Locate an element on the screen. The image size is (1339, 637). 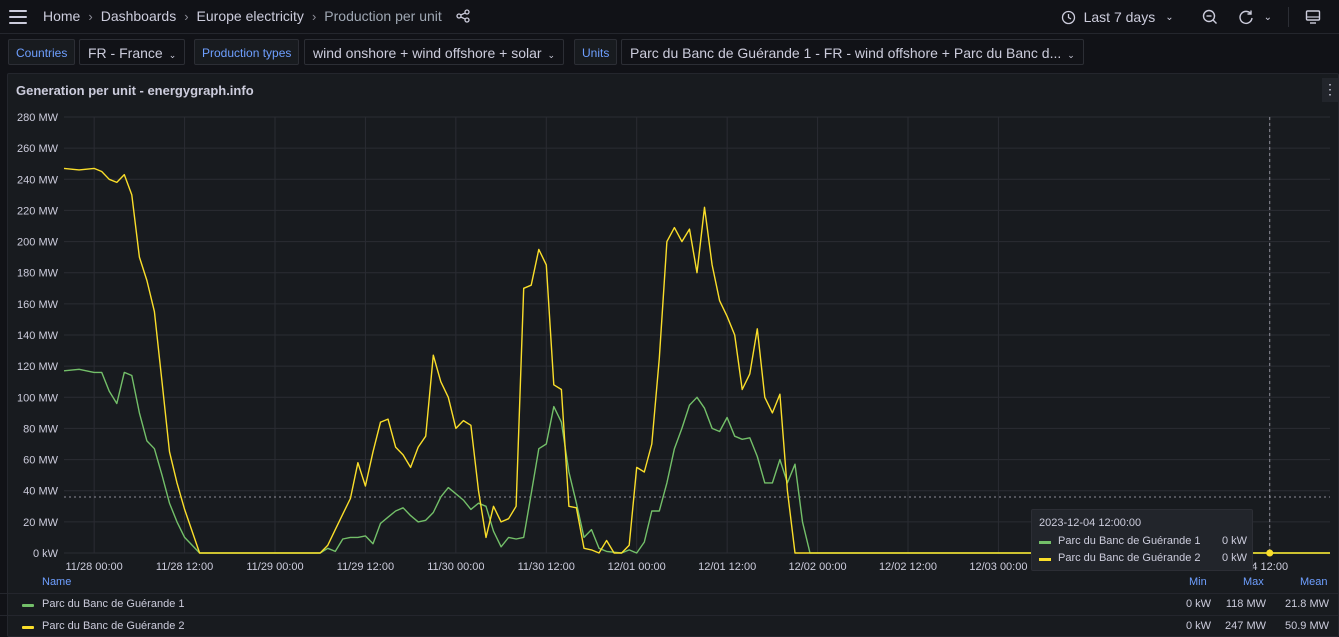
y-tick-label: 120 MW is located at coordinates (38, 367).